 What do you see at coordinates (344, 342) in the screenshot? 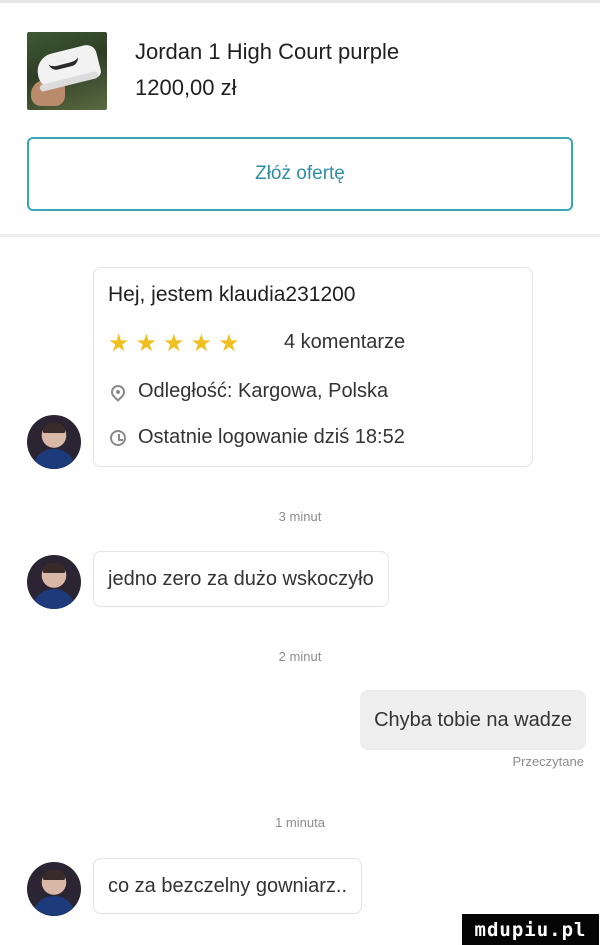
I see `comments-count: 4 komentarze` at bounding box center [344, 342].